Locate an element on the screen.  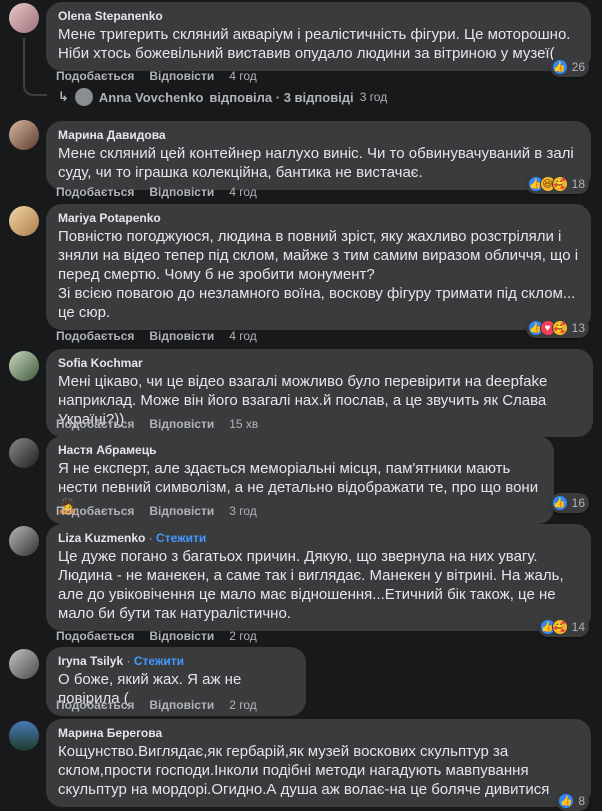
reaction-count: 13 is located at coordinates (578, 328).